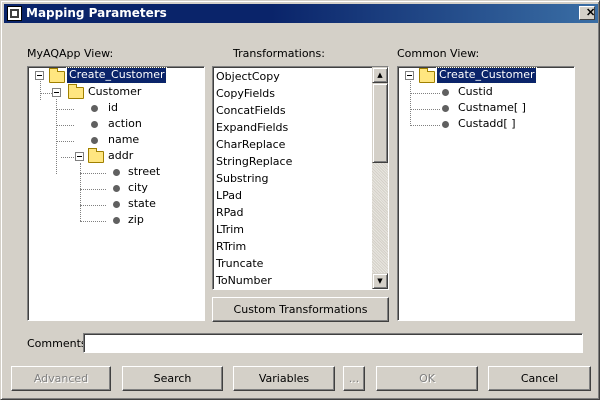  What do you see at coordinates (486, 124) in the screenshot?
I see `tree-node-custadd: Custadd[ ]` at bounding box center [486, 124].